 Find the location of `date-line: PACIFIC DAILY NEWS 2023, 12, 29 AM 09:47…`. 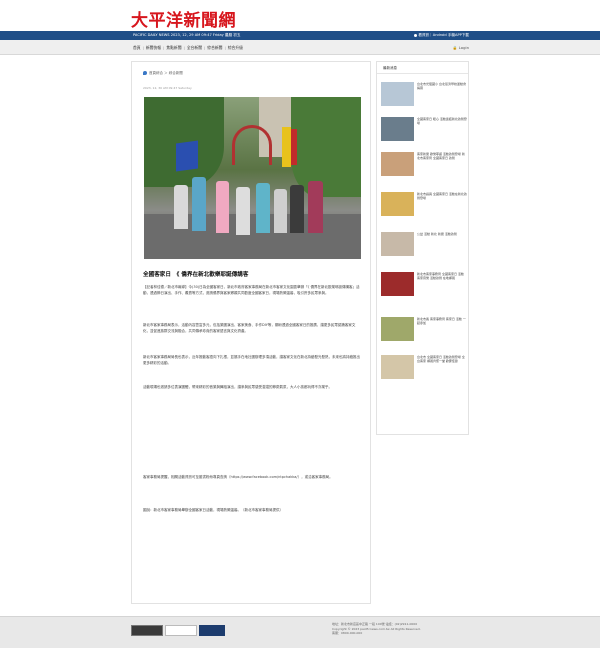

date-line: PACIFIC DAILY NEWS 2023, 12, 29 AM 09:47… is located at coordinates (187, 35).